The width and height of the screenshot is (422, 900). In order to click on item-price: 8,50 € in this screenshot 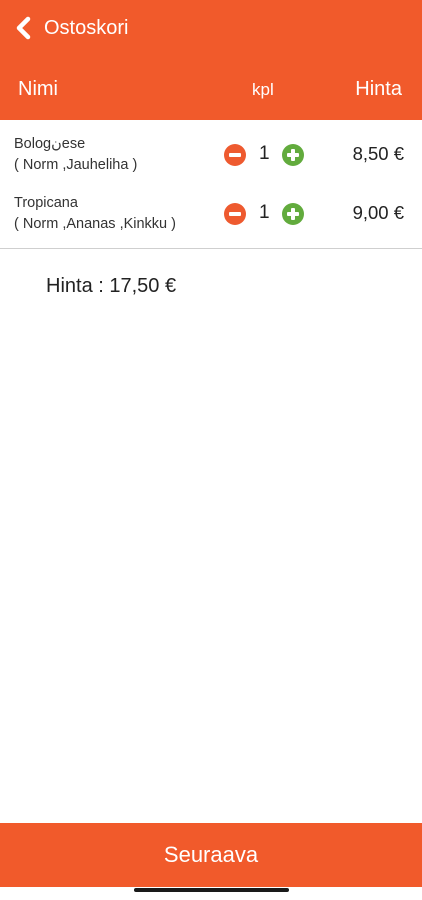, I will do `click(378, 153)`.